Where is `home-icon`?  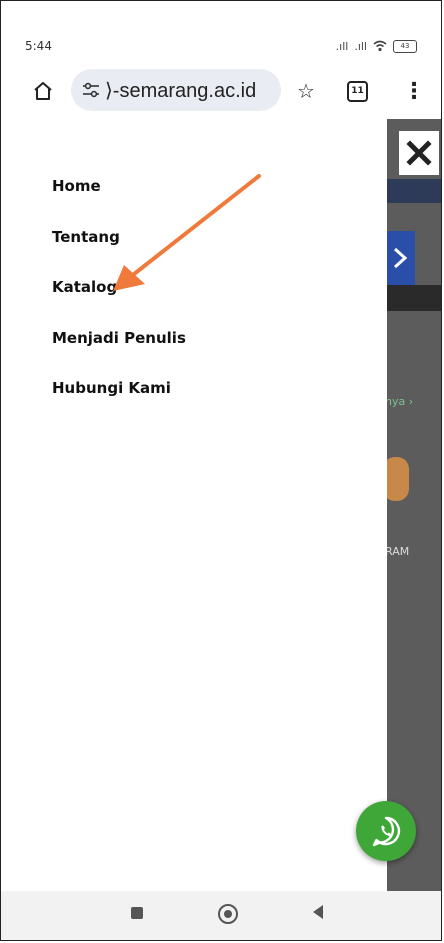
home-icon is located at coordinates (43, 91).